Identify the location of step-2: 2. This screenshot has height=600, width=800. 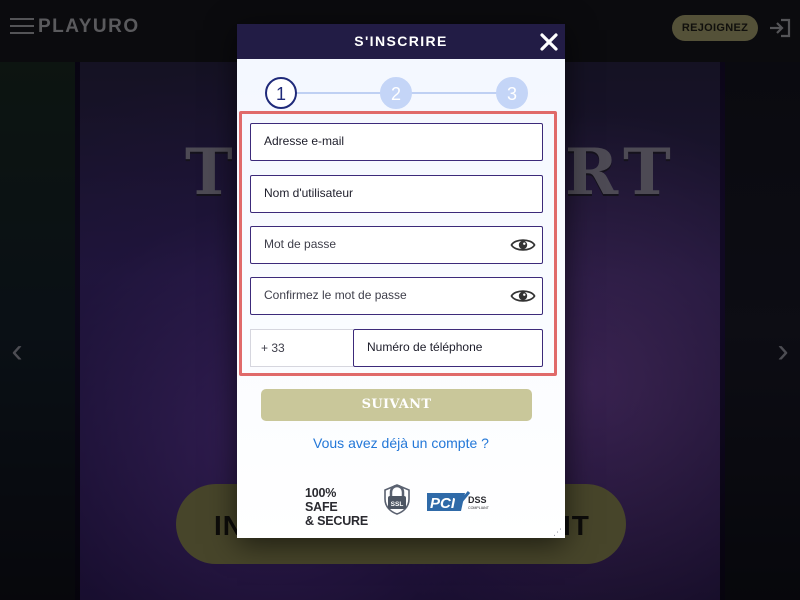
(396, 93).